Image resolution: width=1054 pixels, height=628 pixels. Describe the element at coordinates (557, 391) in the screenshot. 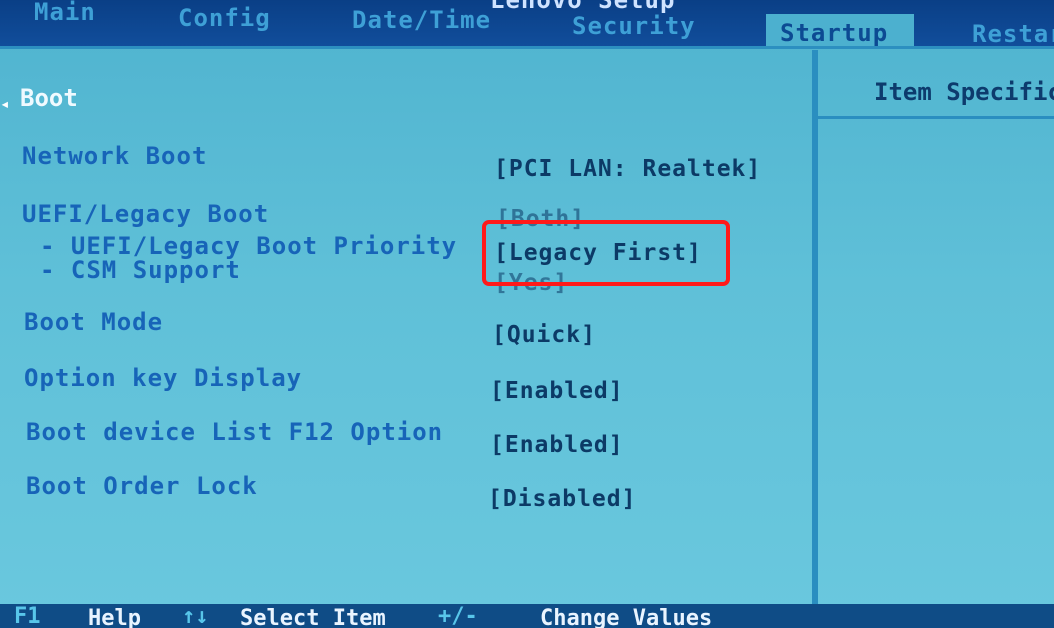

I see `setting-value-option-key-display: [Enabled]` at that location.